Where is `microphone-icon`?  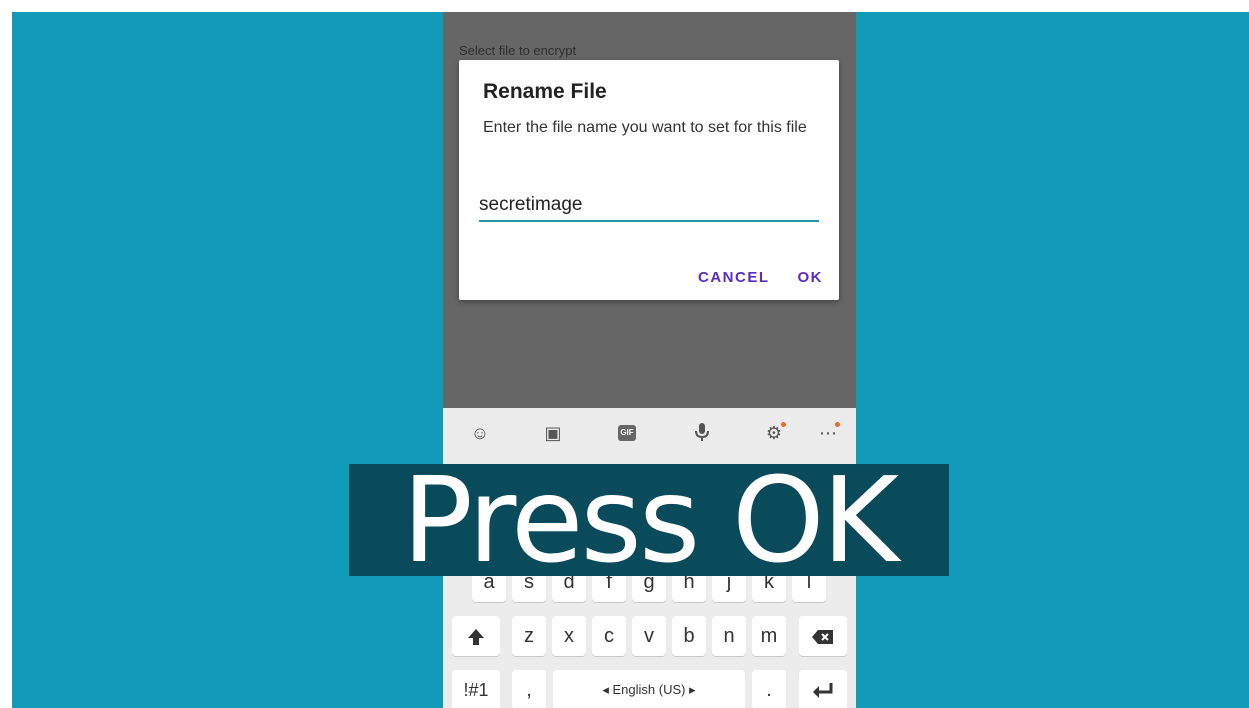
microphone-icon is located at coordinates (702, 433).